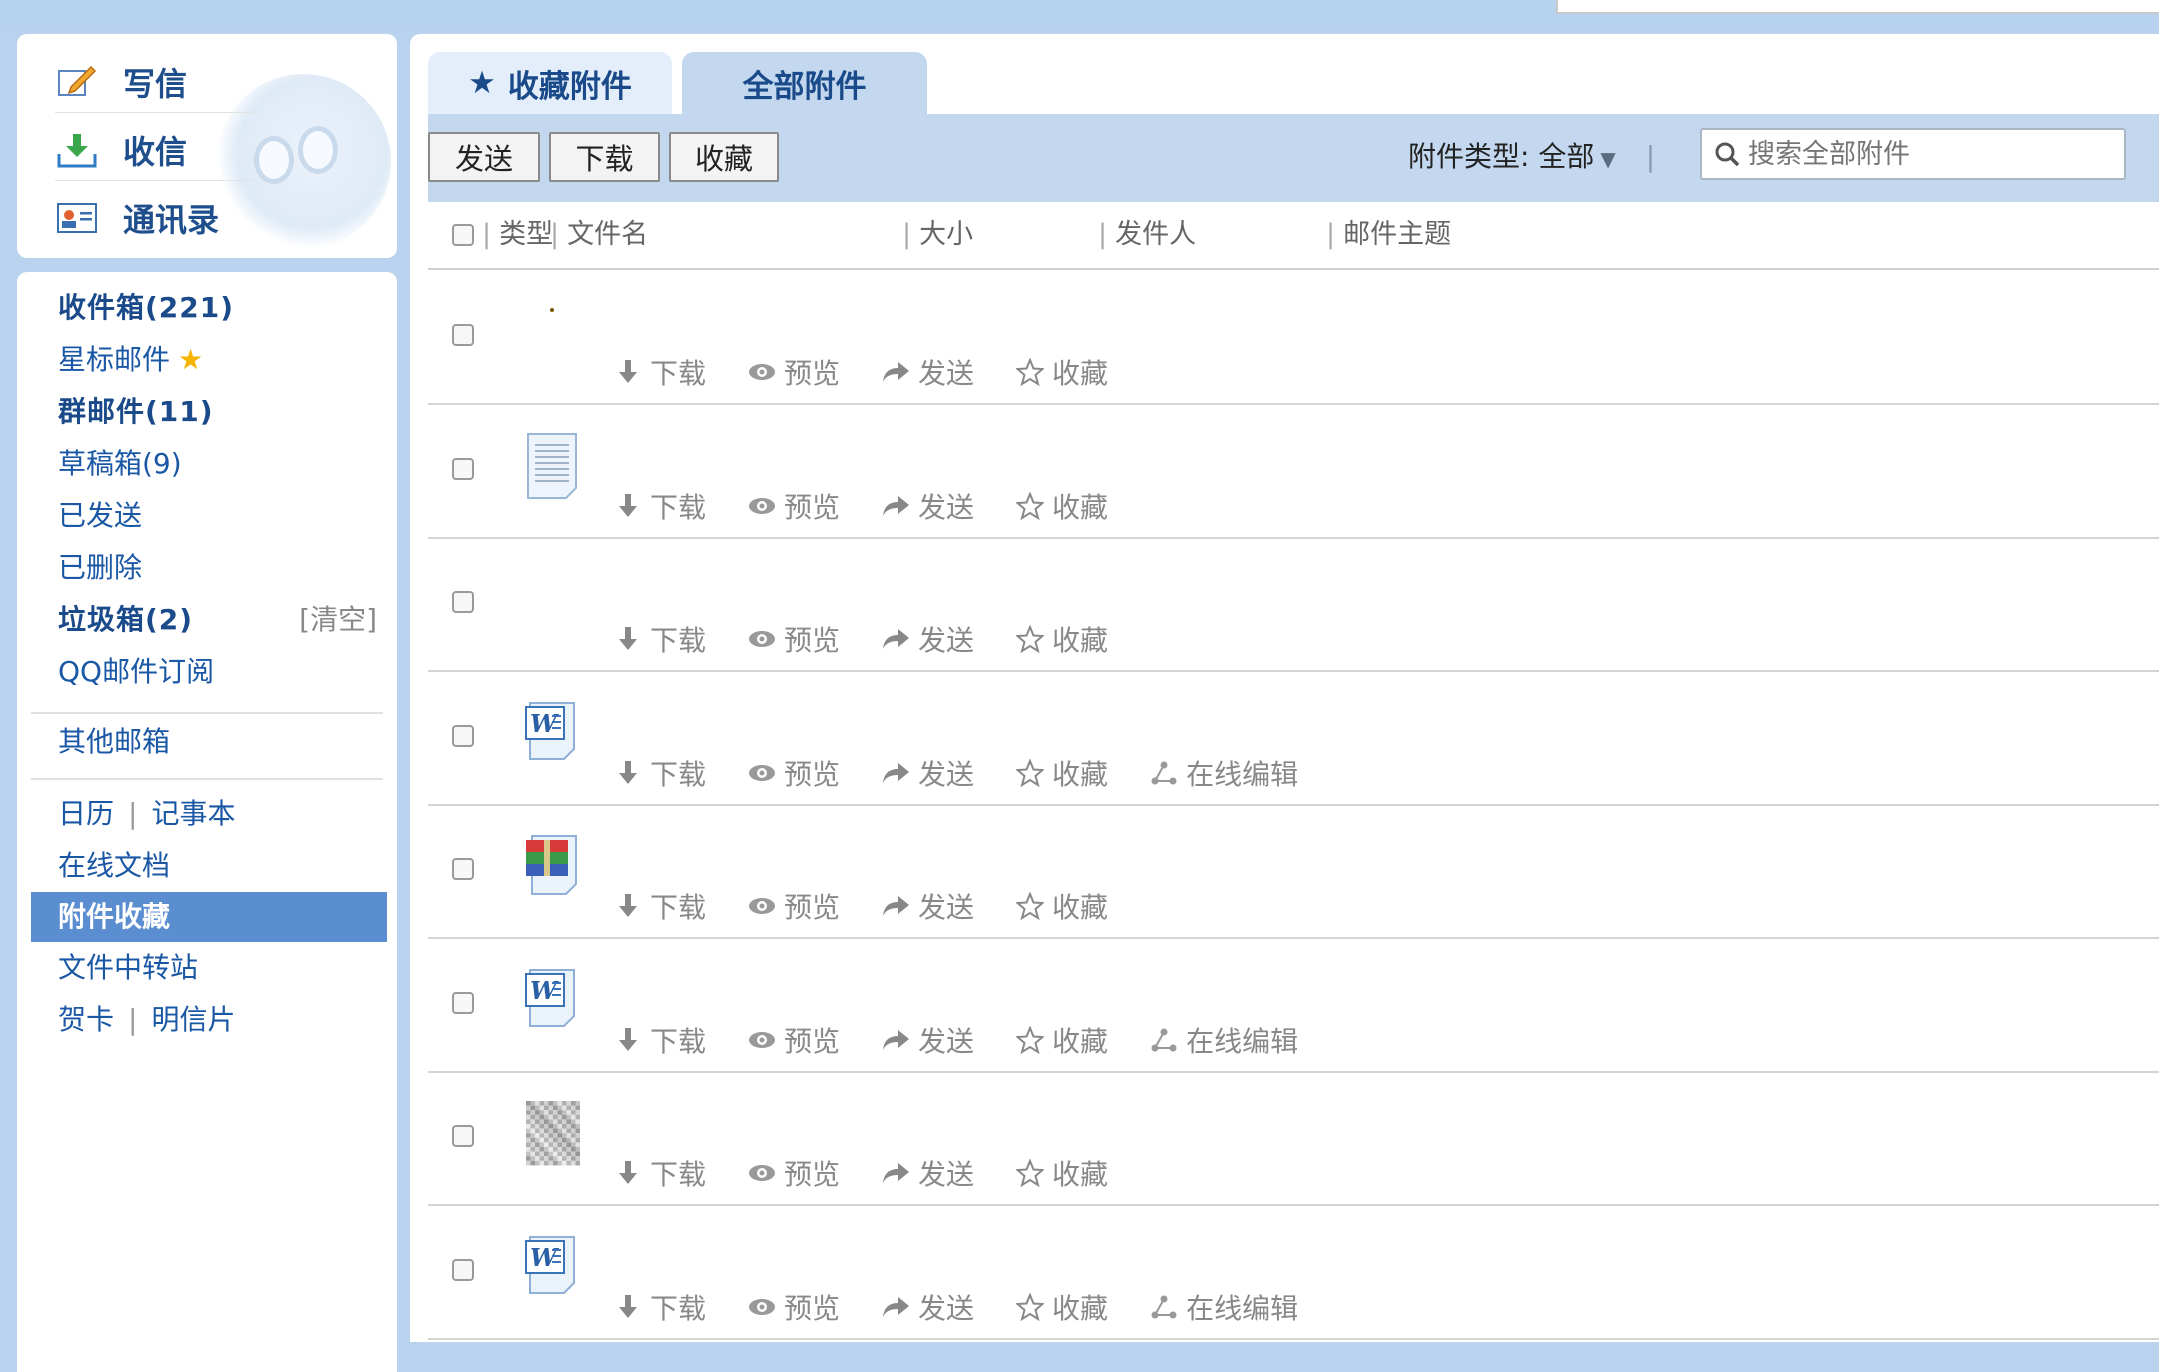 The image size is (2159, 1372). I want to click on favorite-button: 收藏, so click(724, 157).